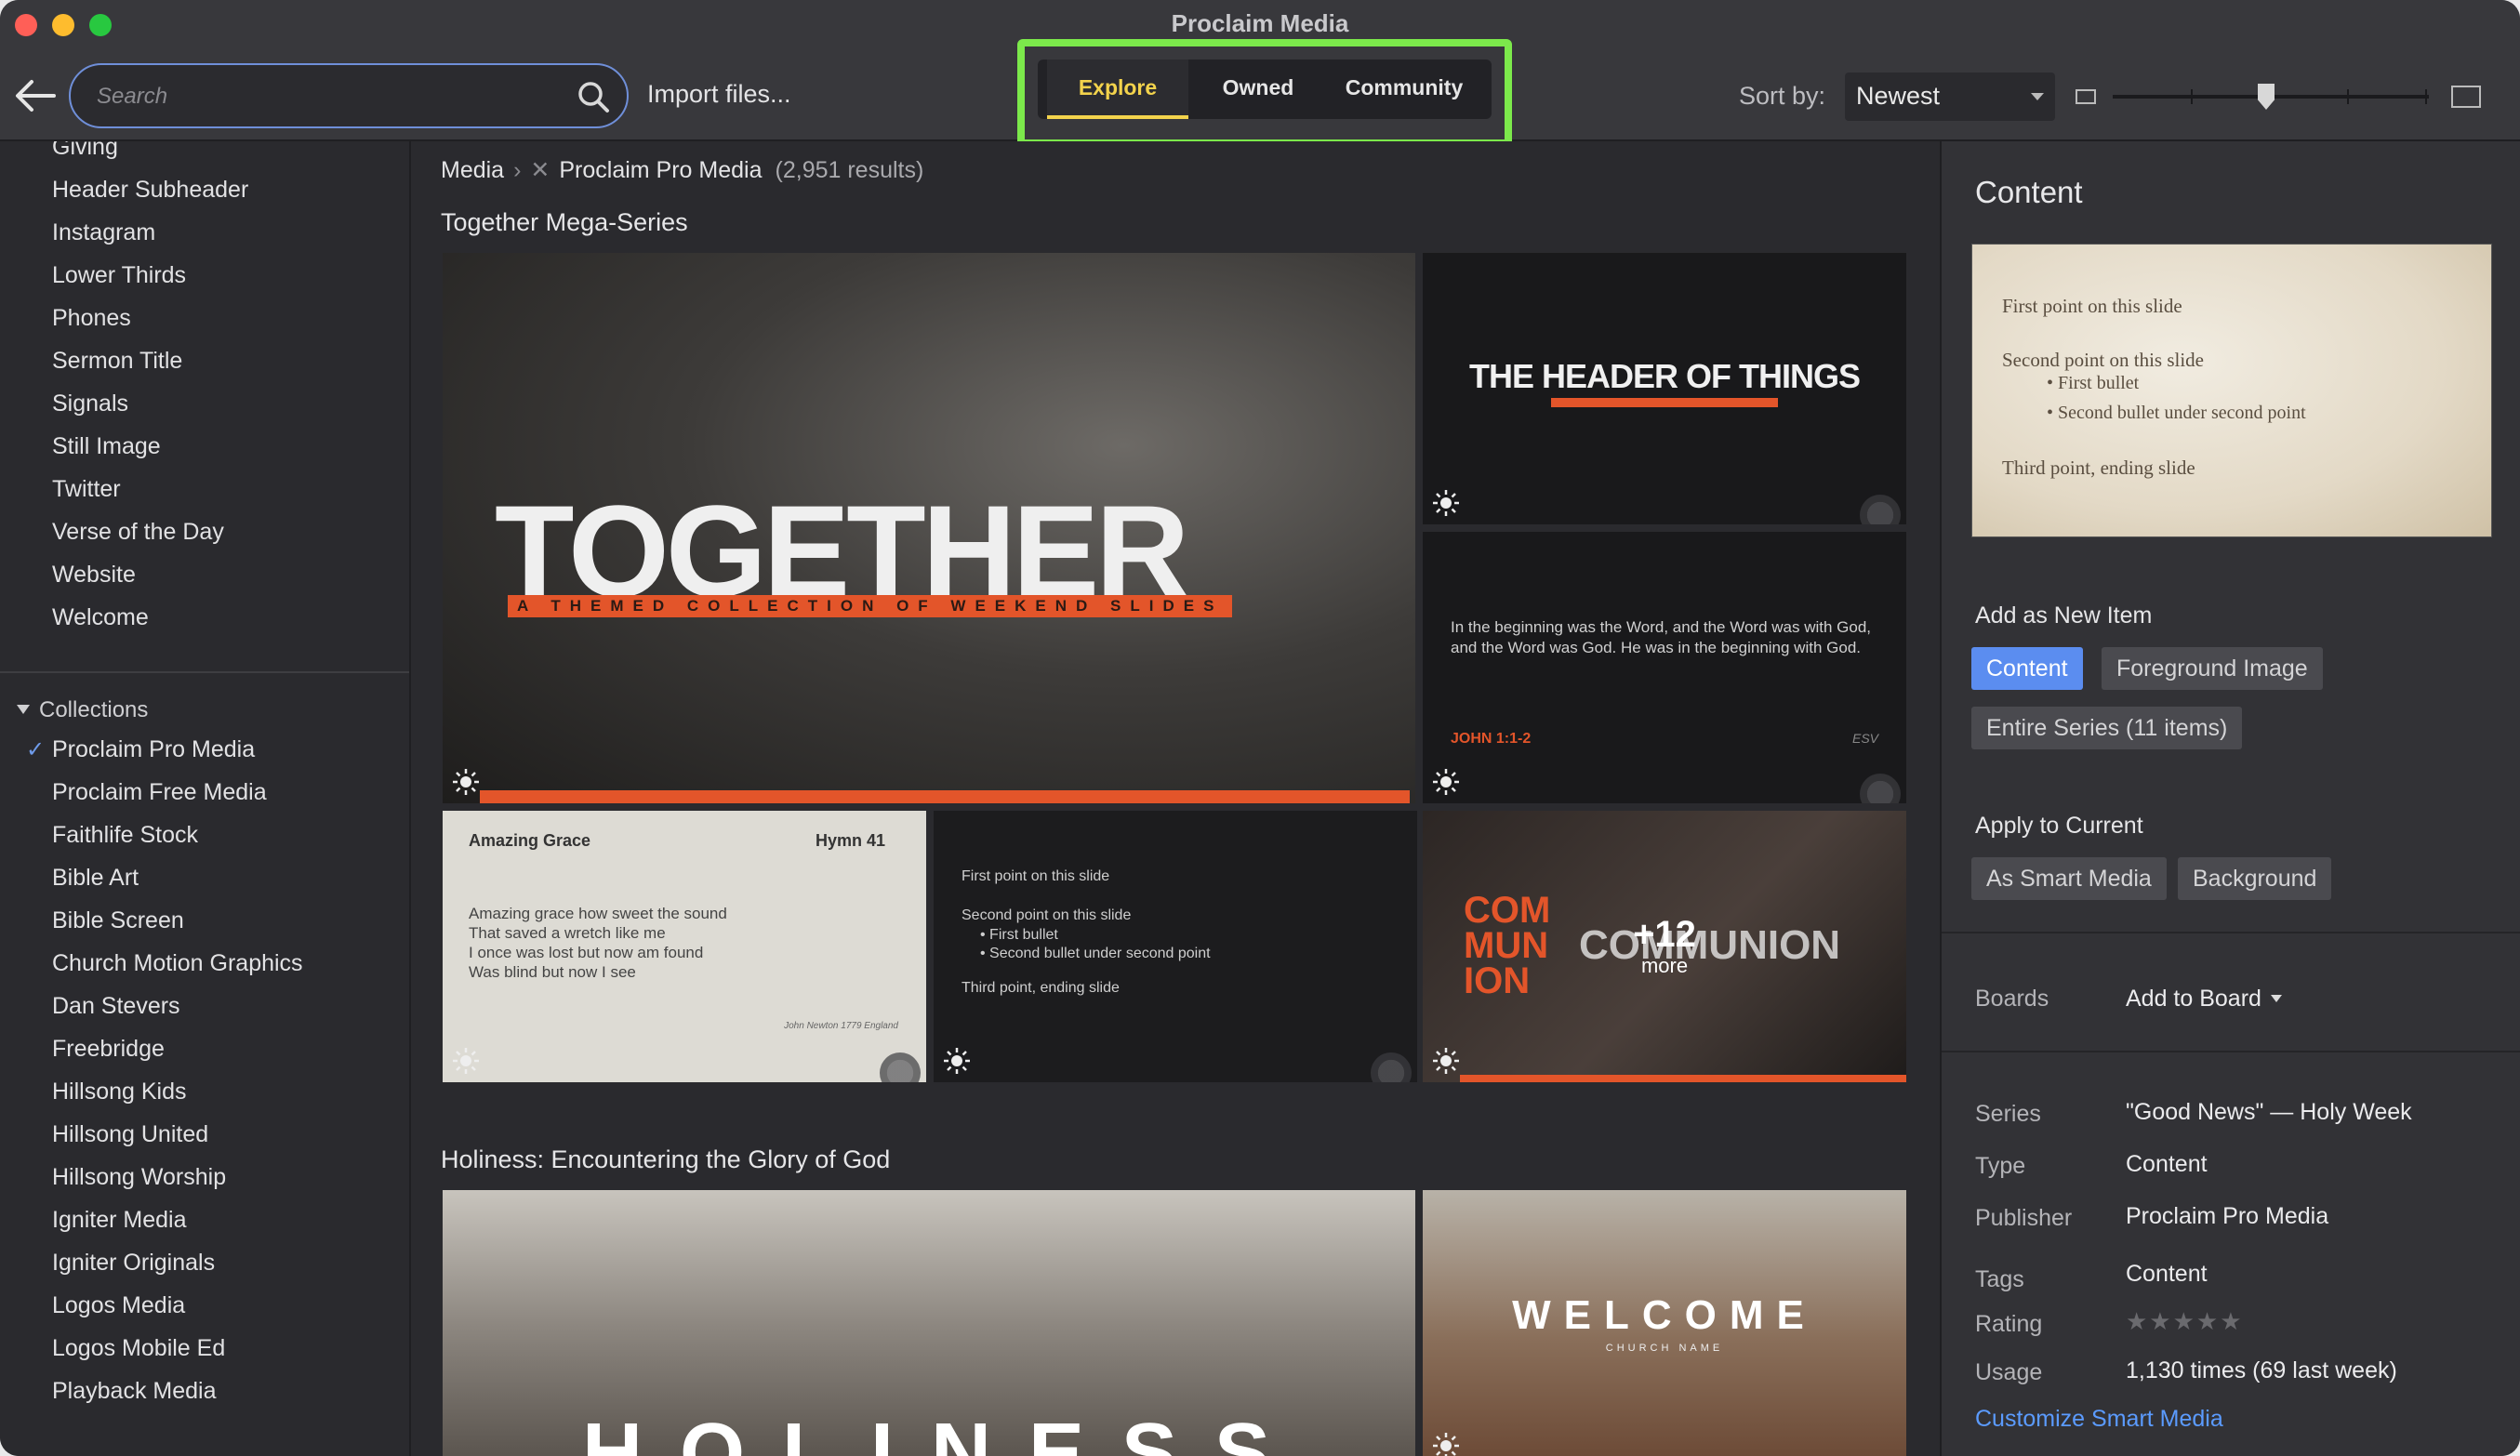  What do you see at coordinates (2000, 1166) in the screenshot?
I see `type-label: Type` at bounding box center [2000, 1166].